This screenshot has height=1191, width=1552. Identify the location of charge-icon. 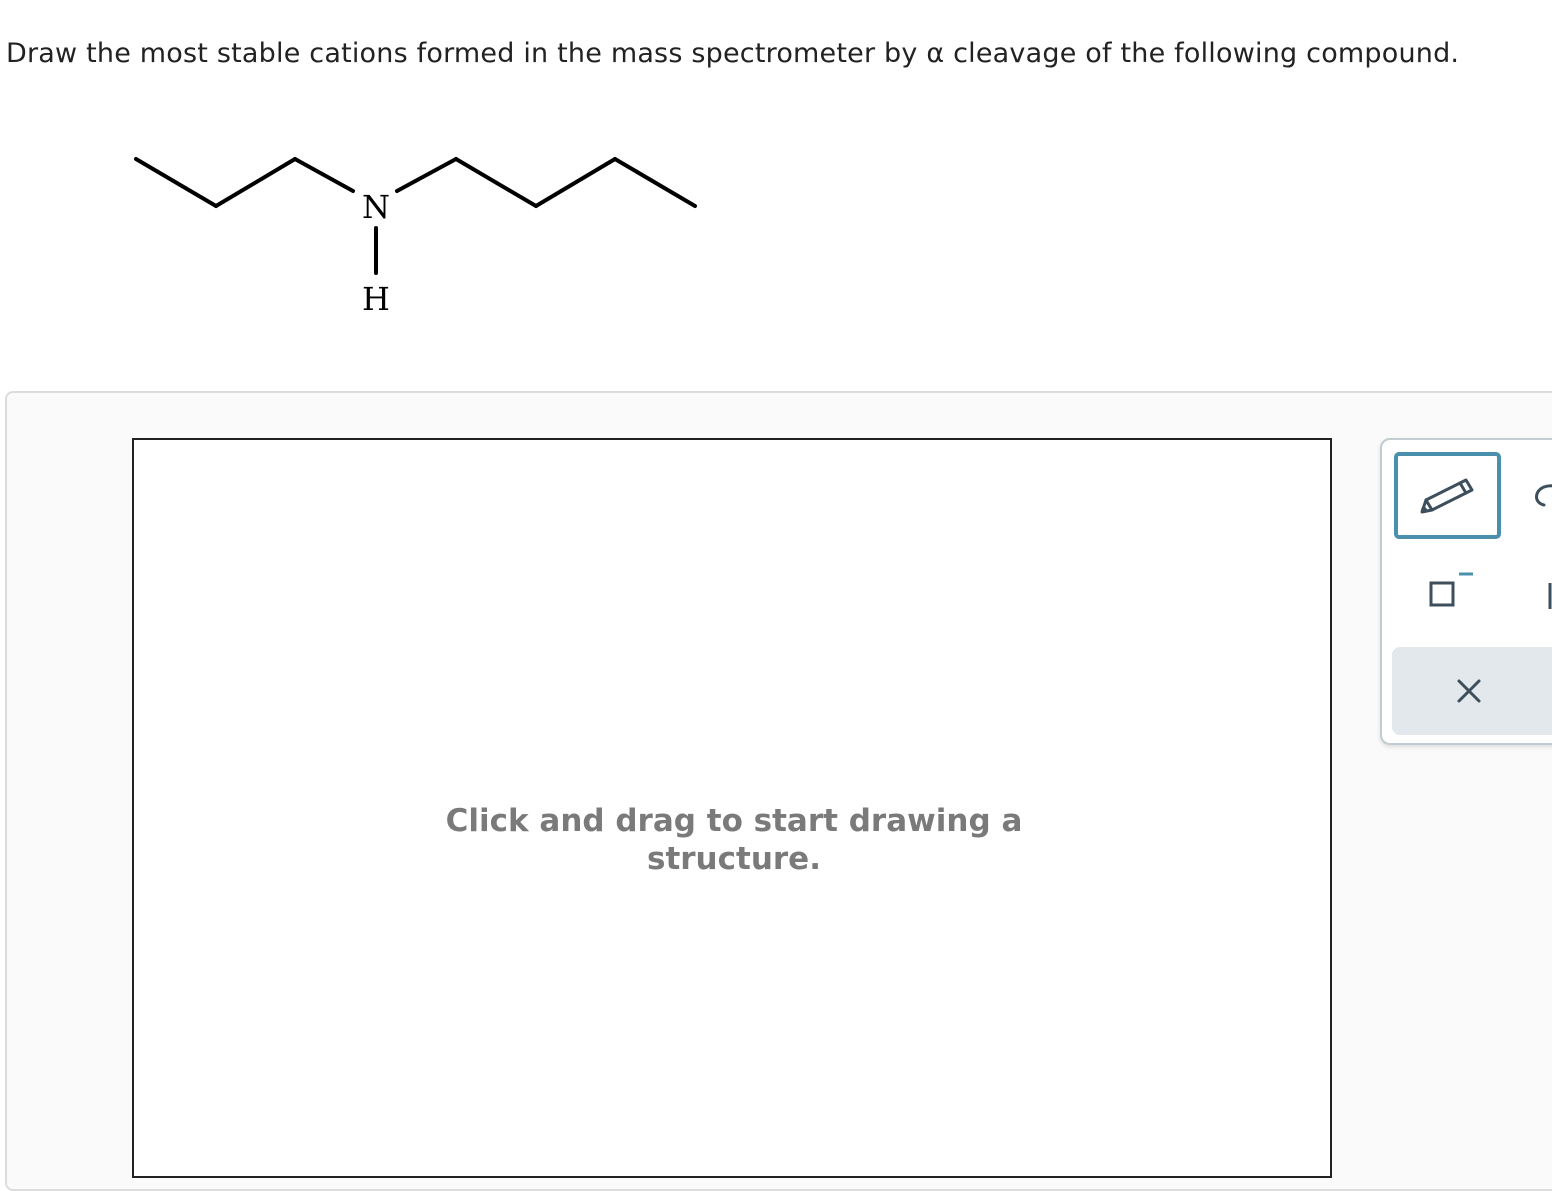
(1451, 589).